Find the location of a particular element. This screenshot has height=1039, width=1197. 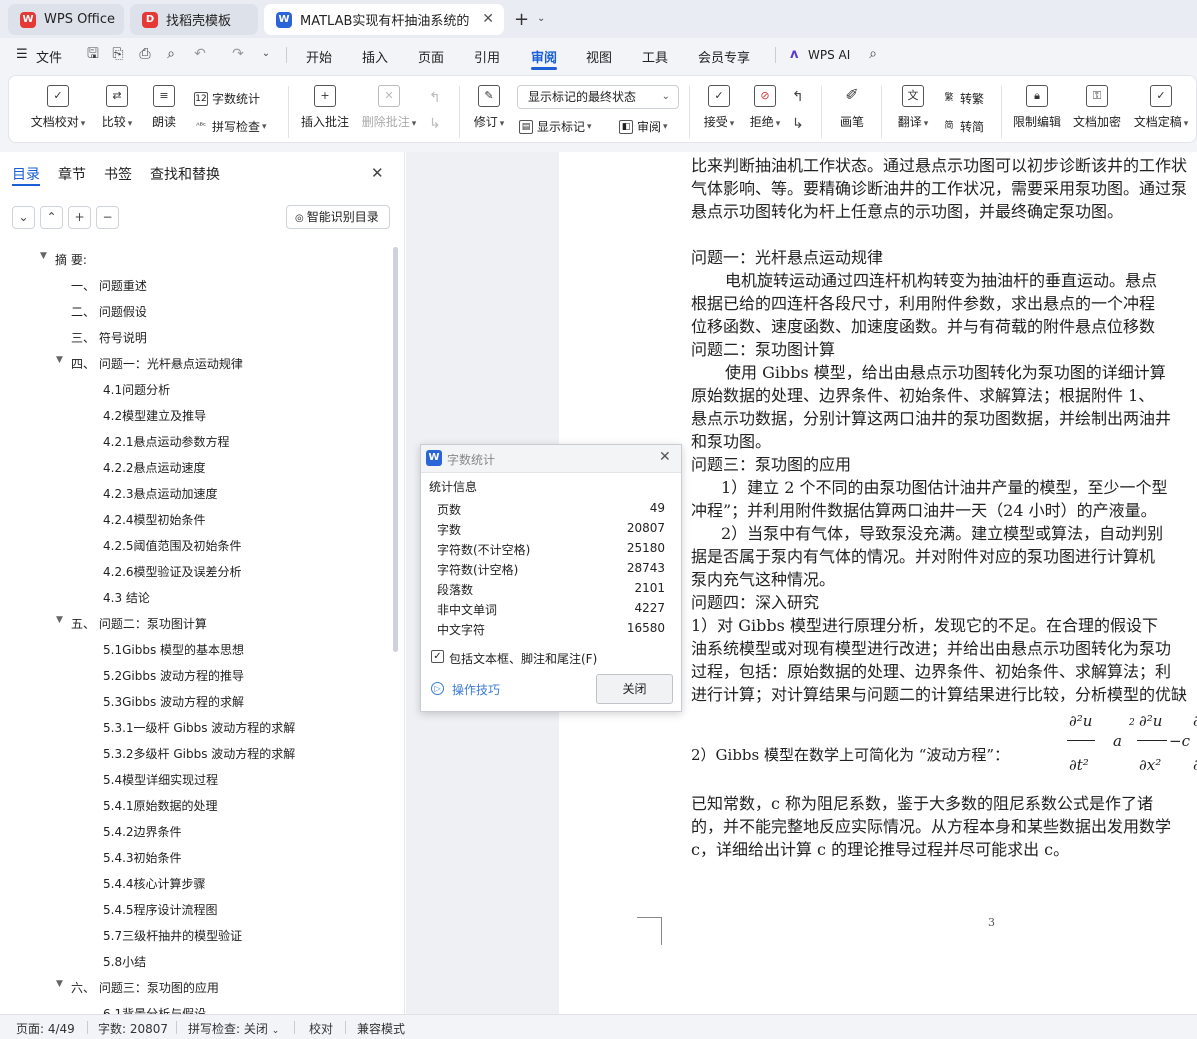

toc-item: 4.2.6模型验证及误差分析 is located at coordinates (172, 571).